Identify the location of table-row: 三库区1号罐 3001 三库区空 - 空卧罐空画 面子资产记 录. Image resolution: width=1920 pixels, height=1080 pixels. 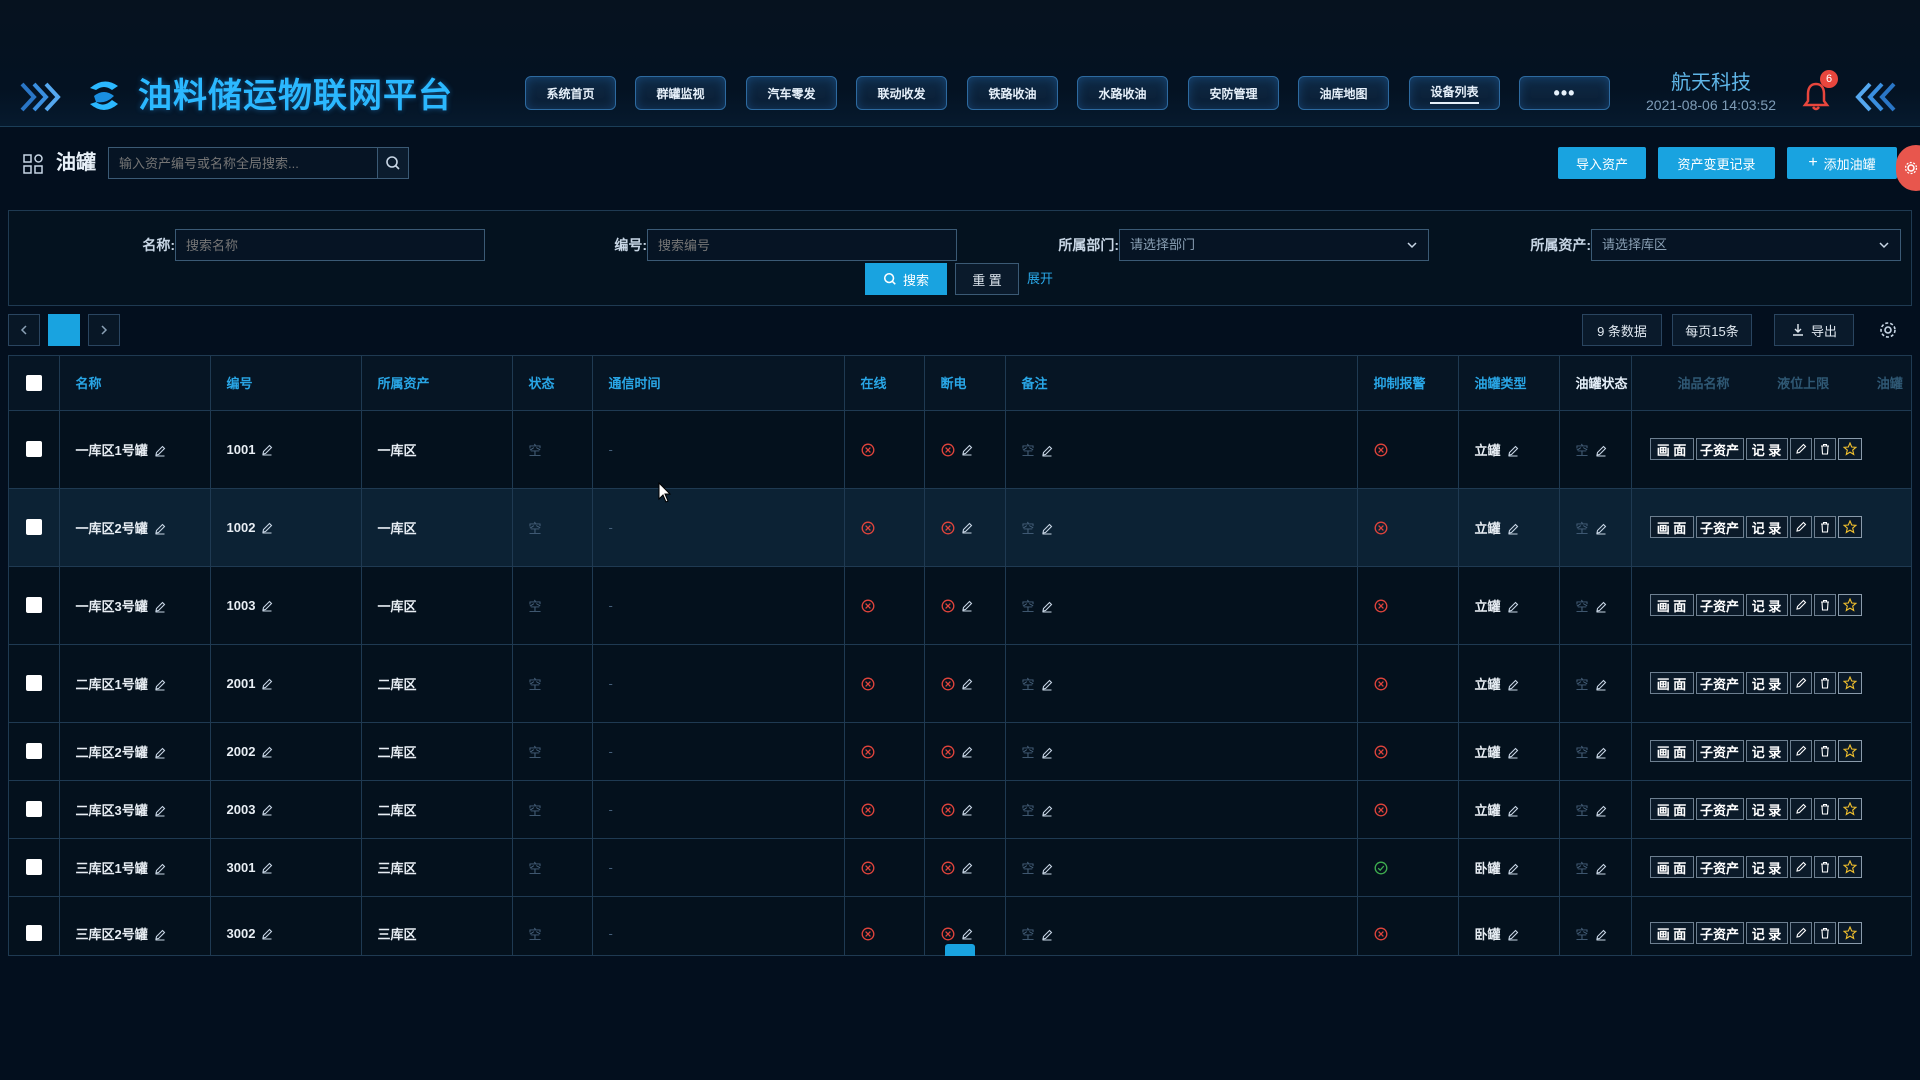
(960, 867).